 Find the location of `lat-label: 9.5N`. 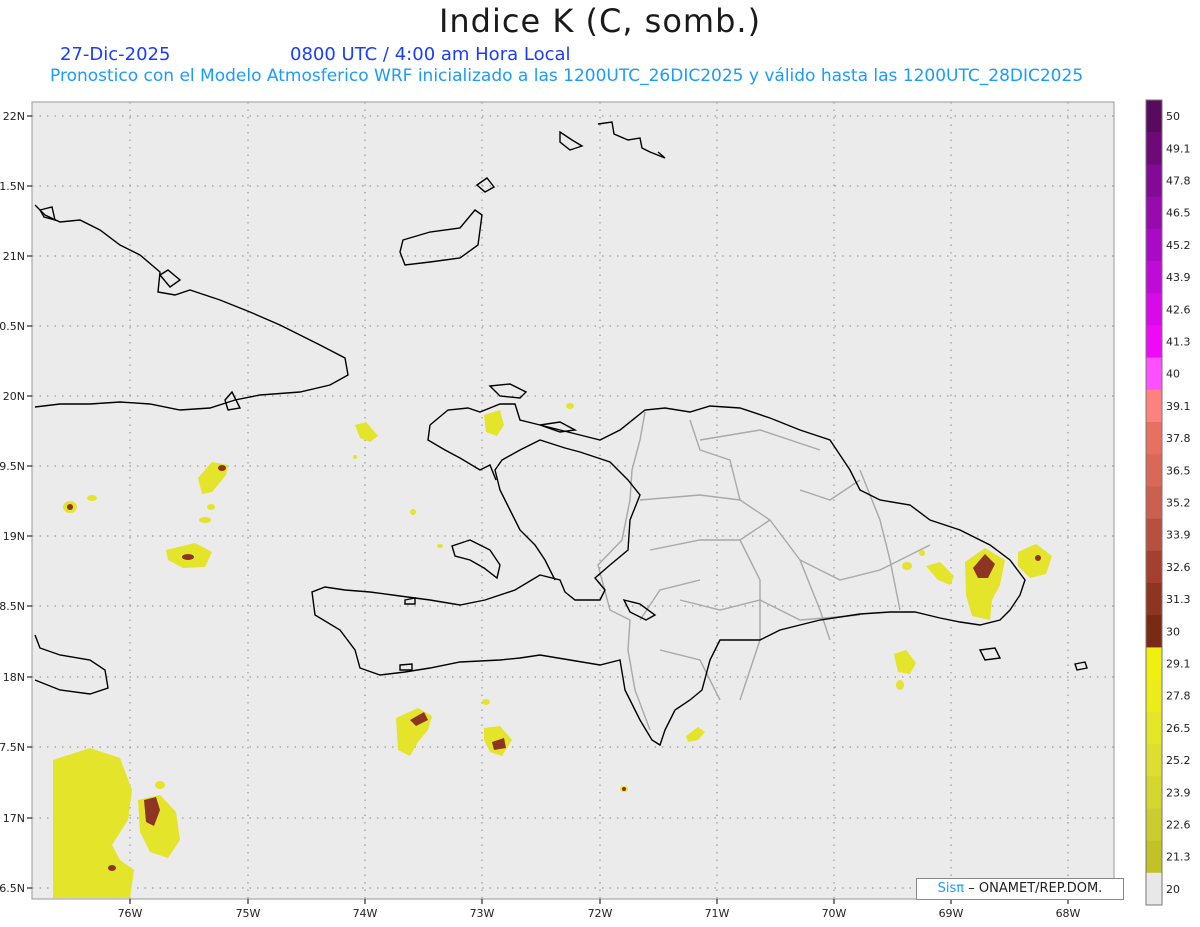

lat-label: 9.5N is located at coordinates (12, 466).